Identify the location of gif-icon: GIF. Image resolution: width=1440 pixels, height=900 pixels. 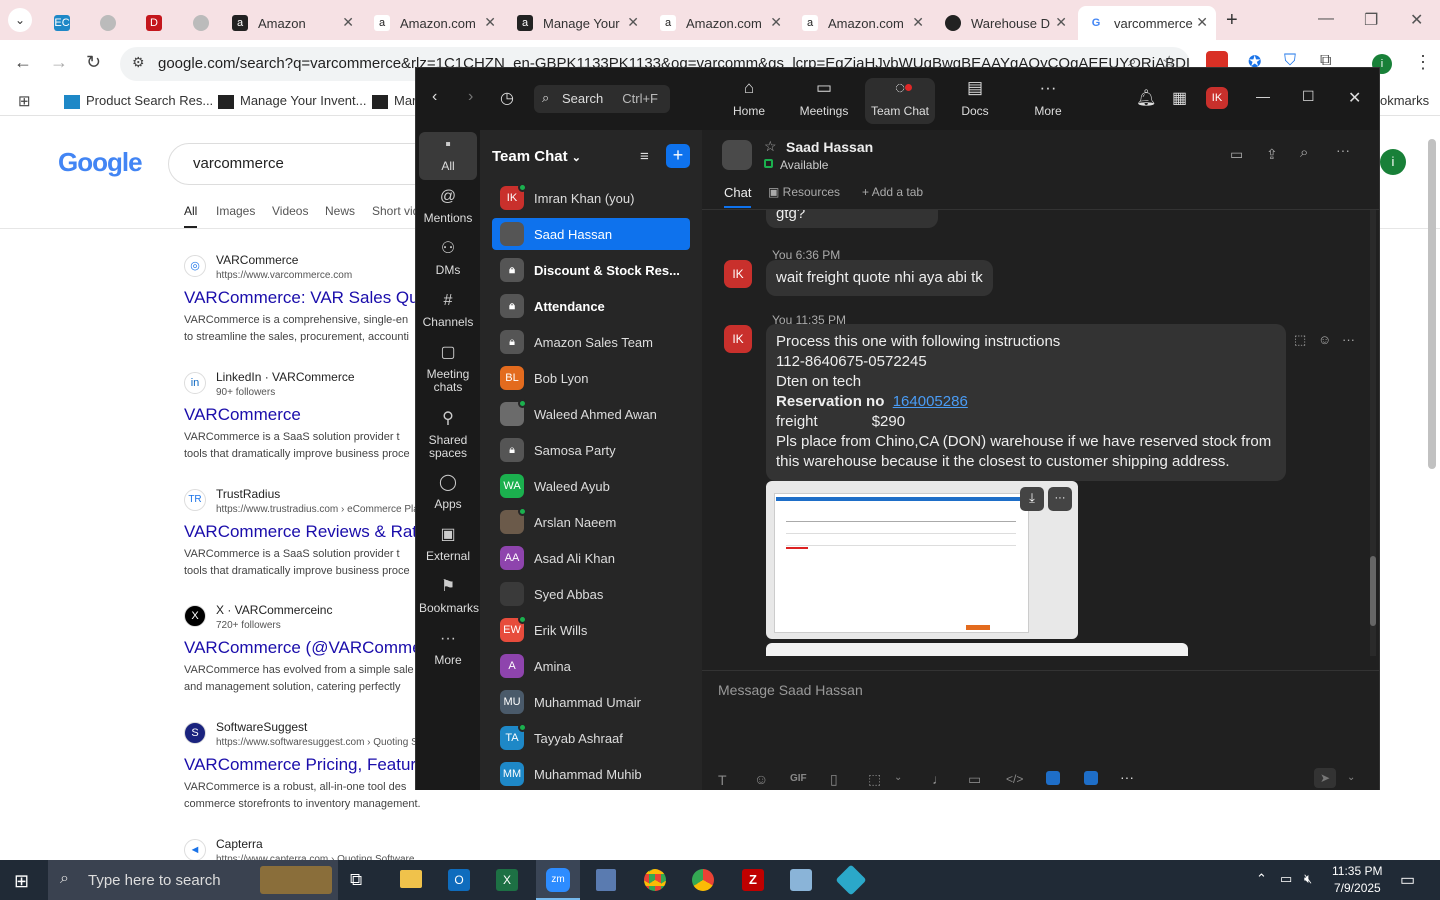
(798, 778).